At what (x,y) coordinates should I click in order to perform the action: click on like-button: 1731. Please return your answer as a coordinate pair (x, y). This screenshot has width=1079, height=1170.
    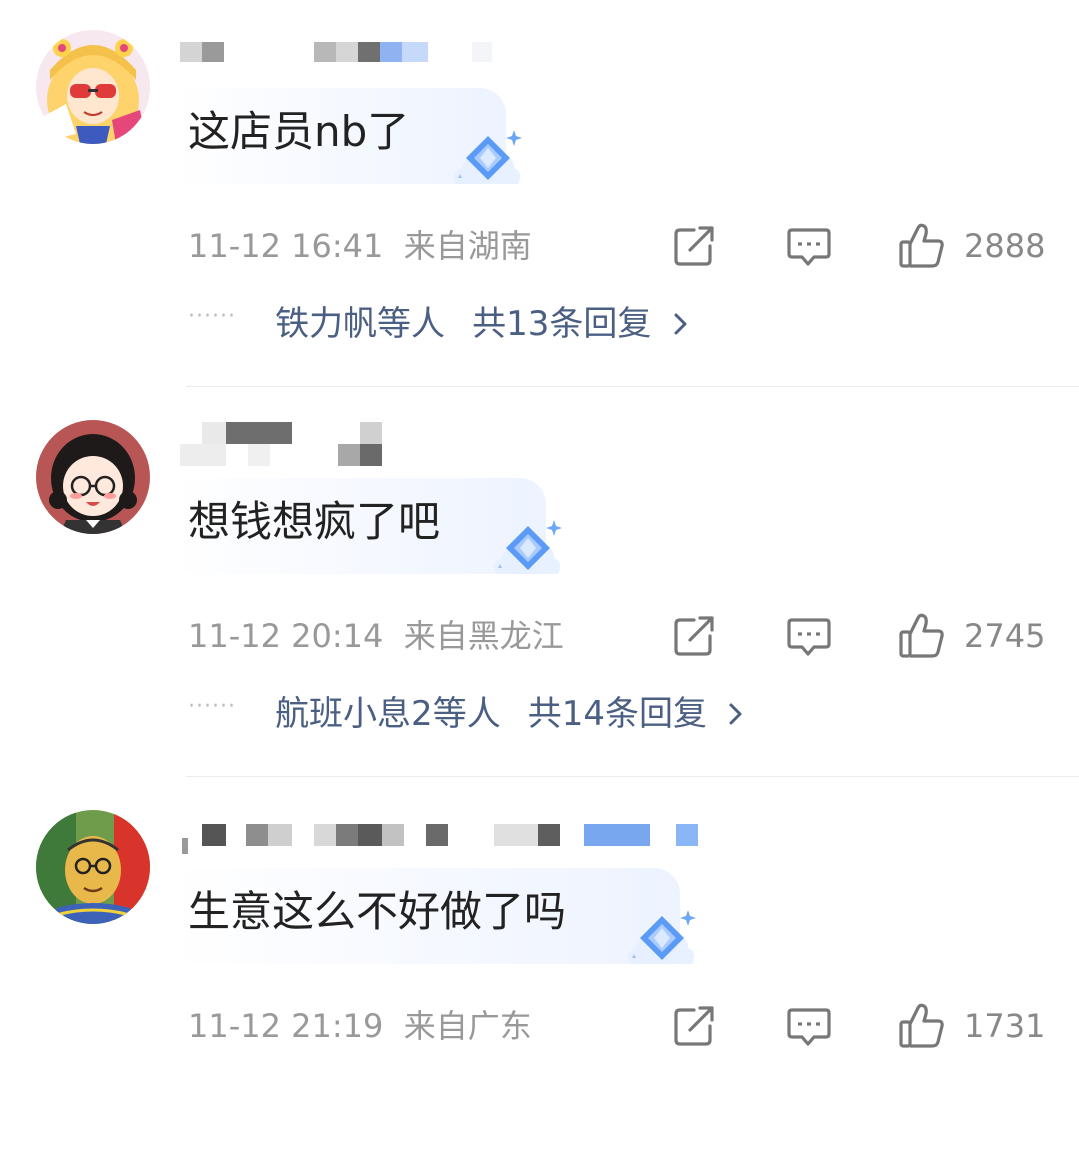
    Looking at the image, I should click on (971, 1025).